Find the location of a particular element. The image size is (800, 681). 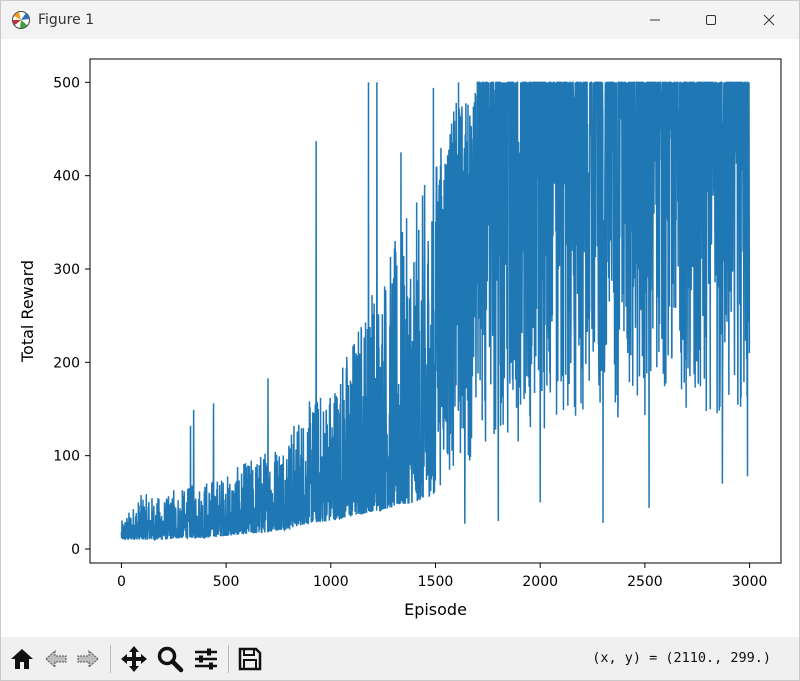

configure-subplots-button is located at coordinates (206, 659).